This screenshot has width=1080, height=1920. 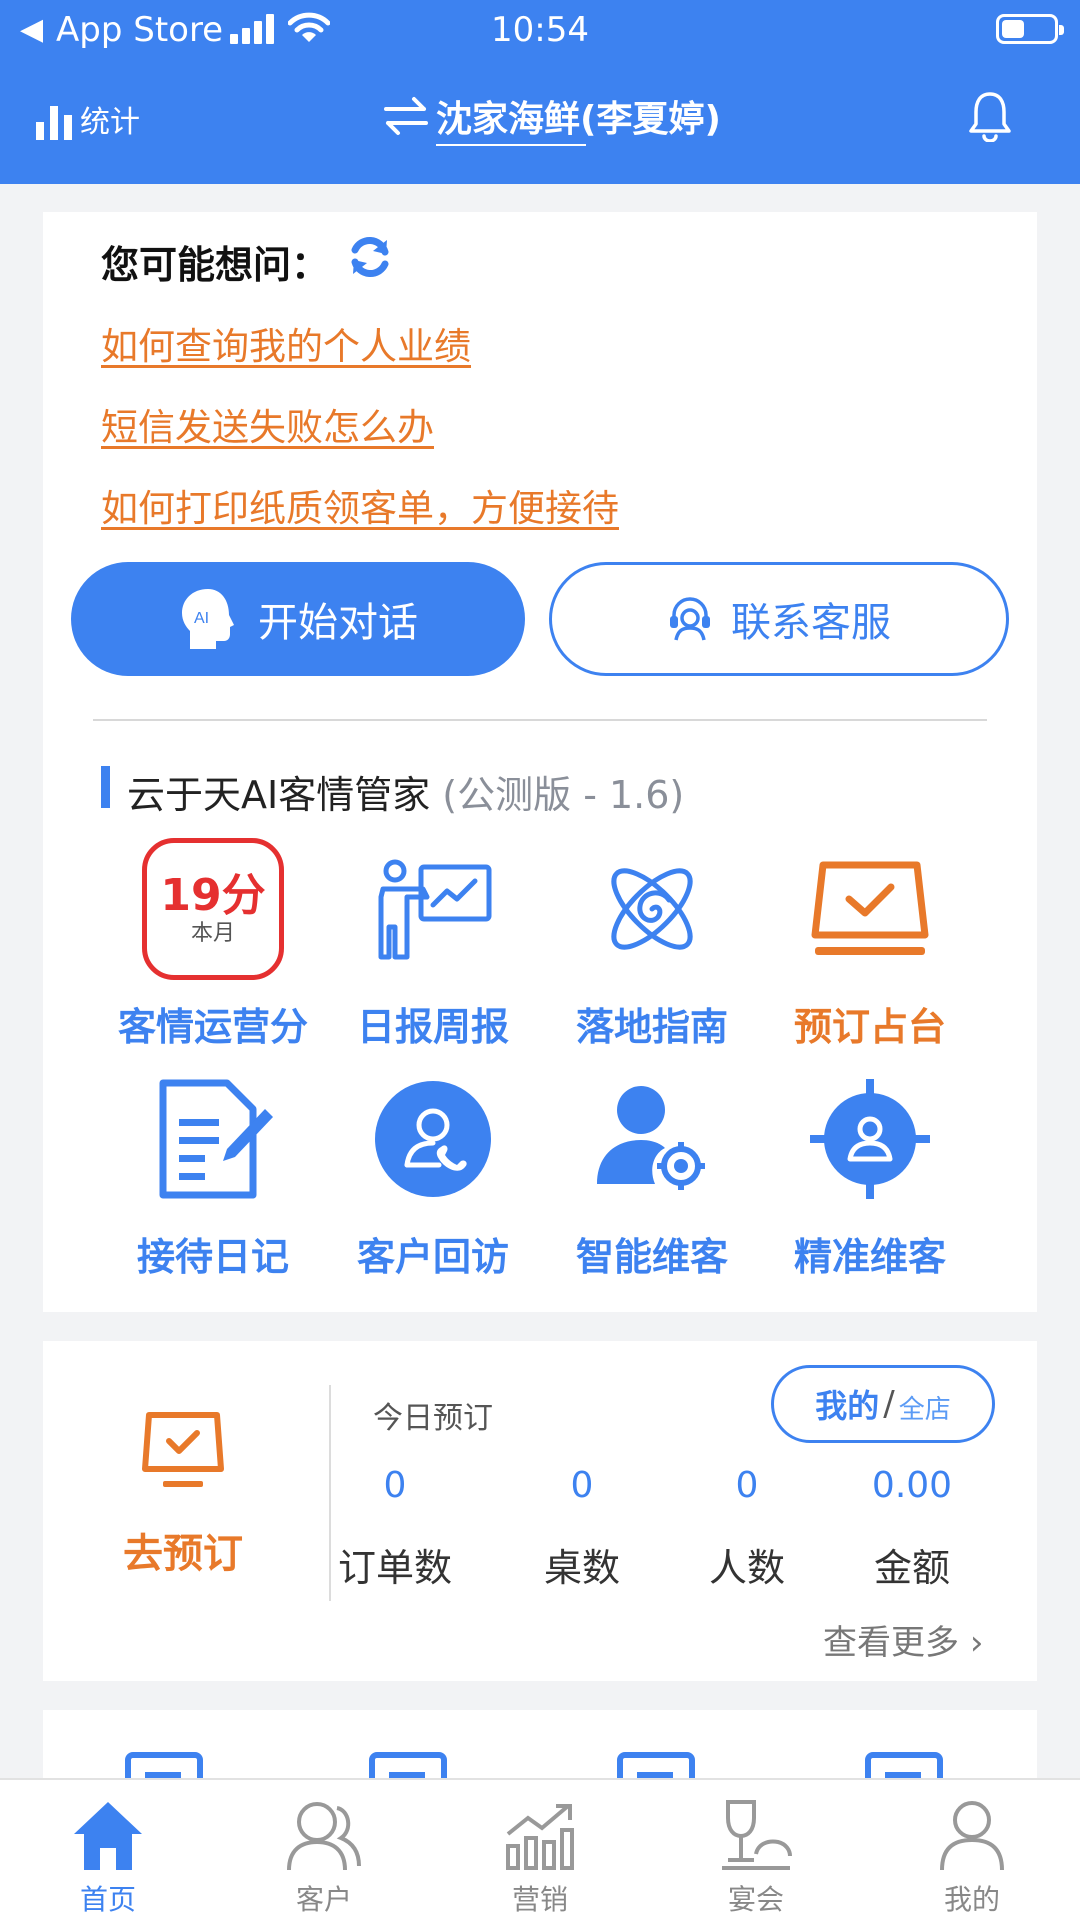 I want to click on tab-label: 客户, so click(x=323, y=1899).